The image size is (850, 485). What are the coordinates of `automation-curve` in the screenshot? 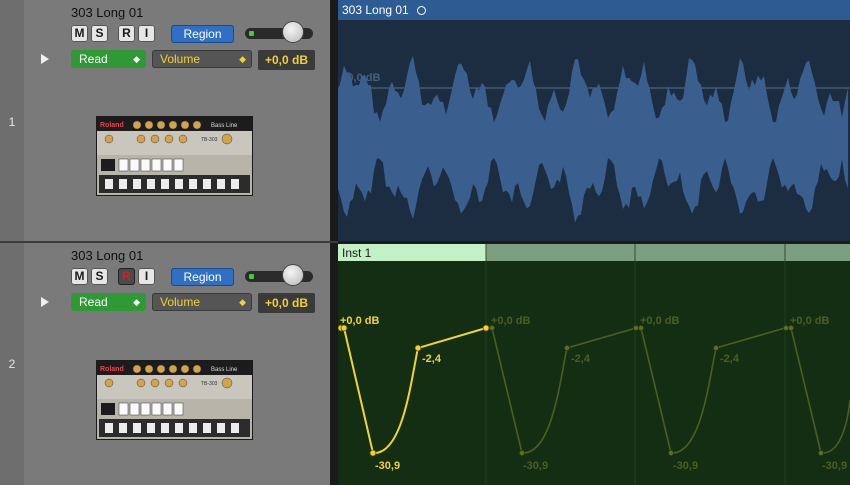 It's located at (412, 391).